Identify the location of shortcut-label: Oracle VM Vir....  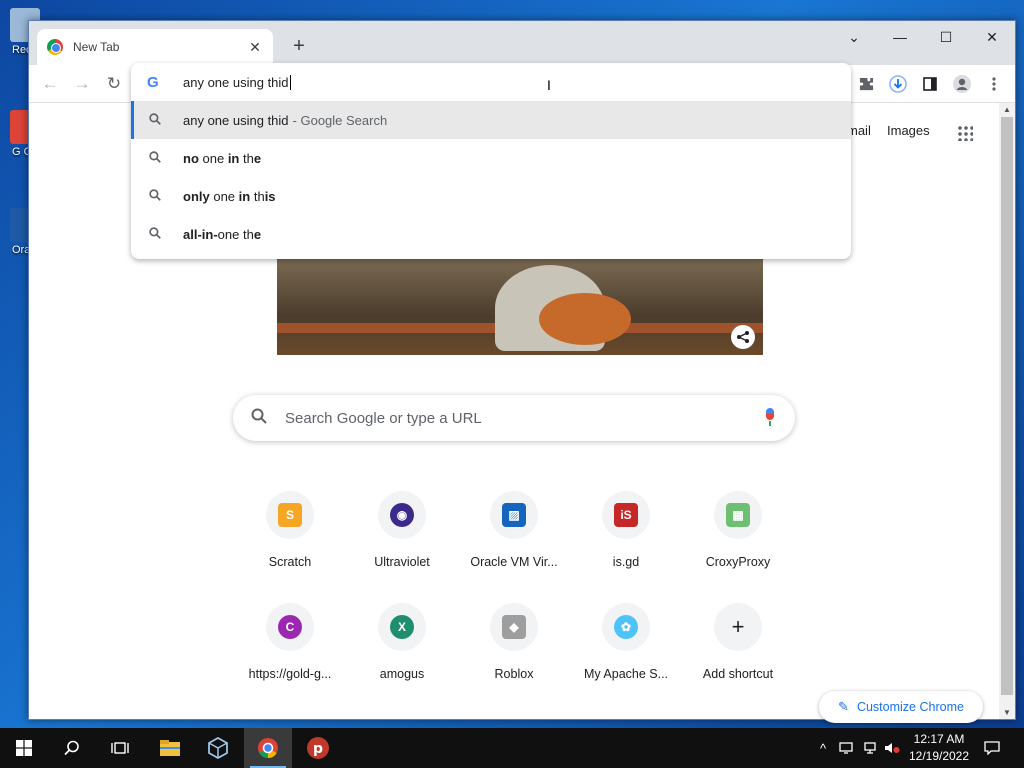
(514, 562).